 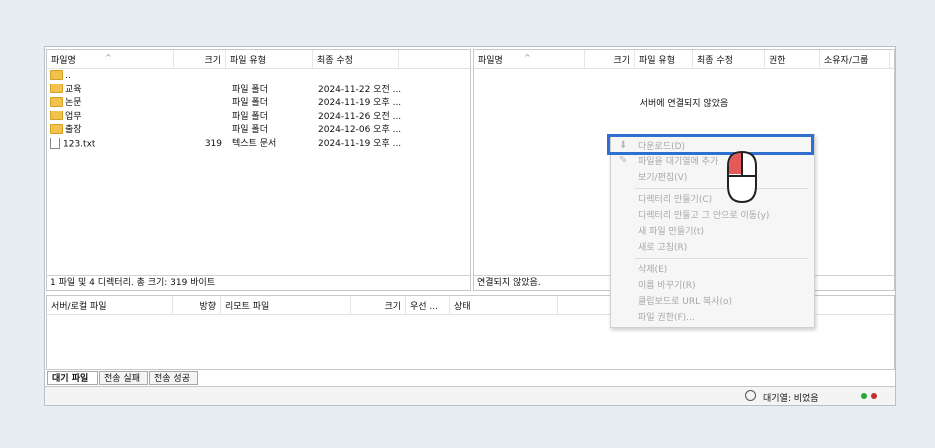 I want to click on file-name-text: .., so click(x=68, y=76).